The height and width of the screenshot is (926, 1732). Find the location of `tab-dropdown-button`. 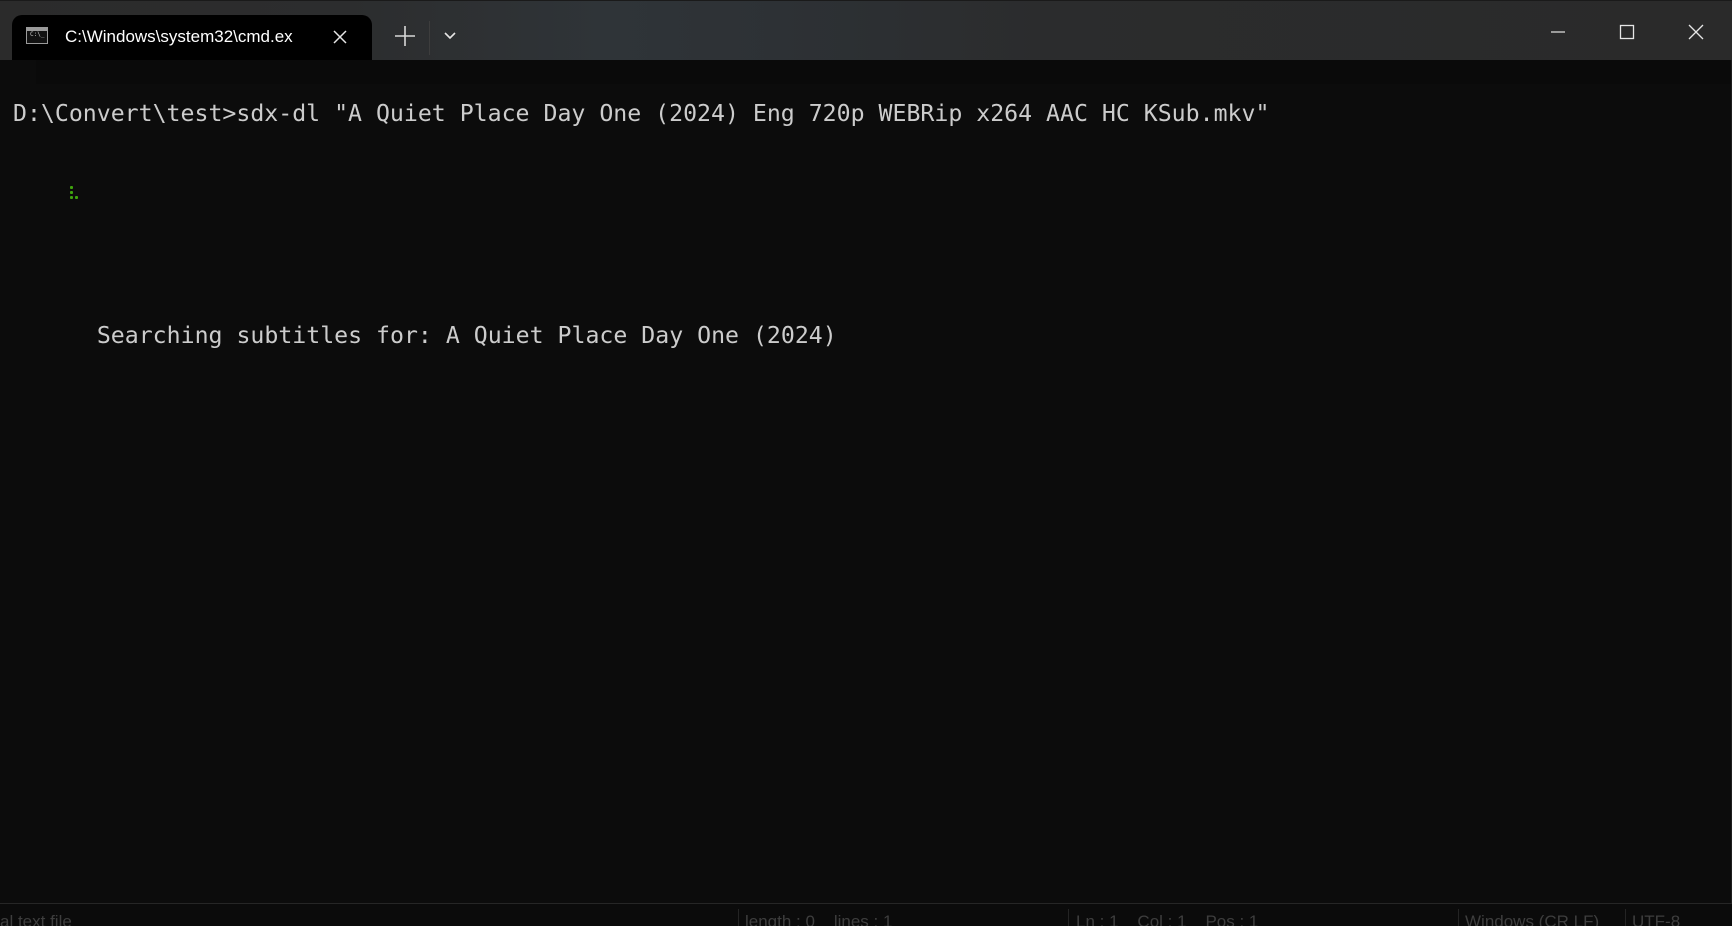

tab-dropdown-button is located at coordinates (450, 35).